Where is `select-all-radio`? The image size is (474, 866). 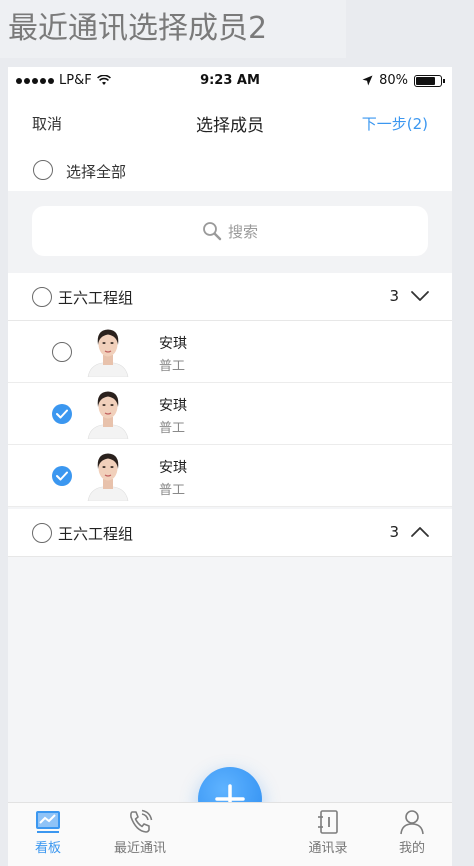
select-all-radio is located at coordinates (43, 170).